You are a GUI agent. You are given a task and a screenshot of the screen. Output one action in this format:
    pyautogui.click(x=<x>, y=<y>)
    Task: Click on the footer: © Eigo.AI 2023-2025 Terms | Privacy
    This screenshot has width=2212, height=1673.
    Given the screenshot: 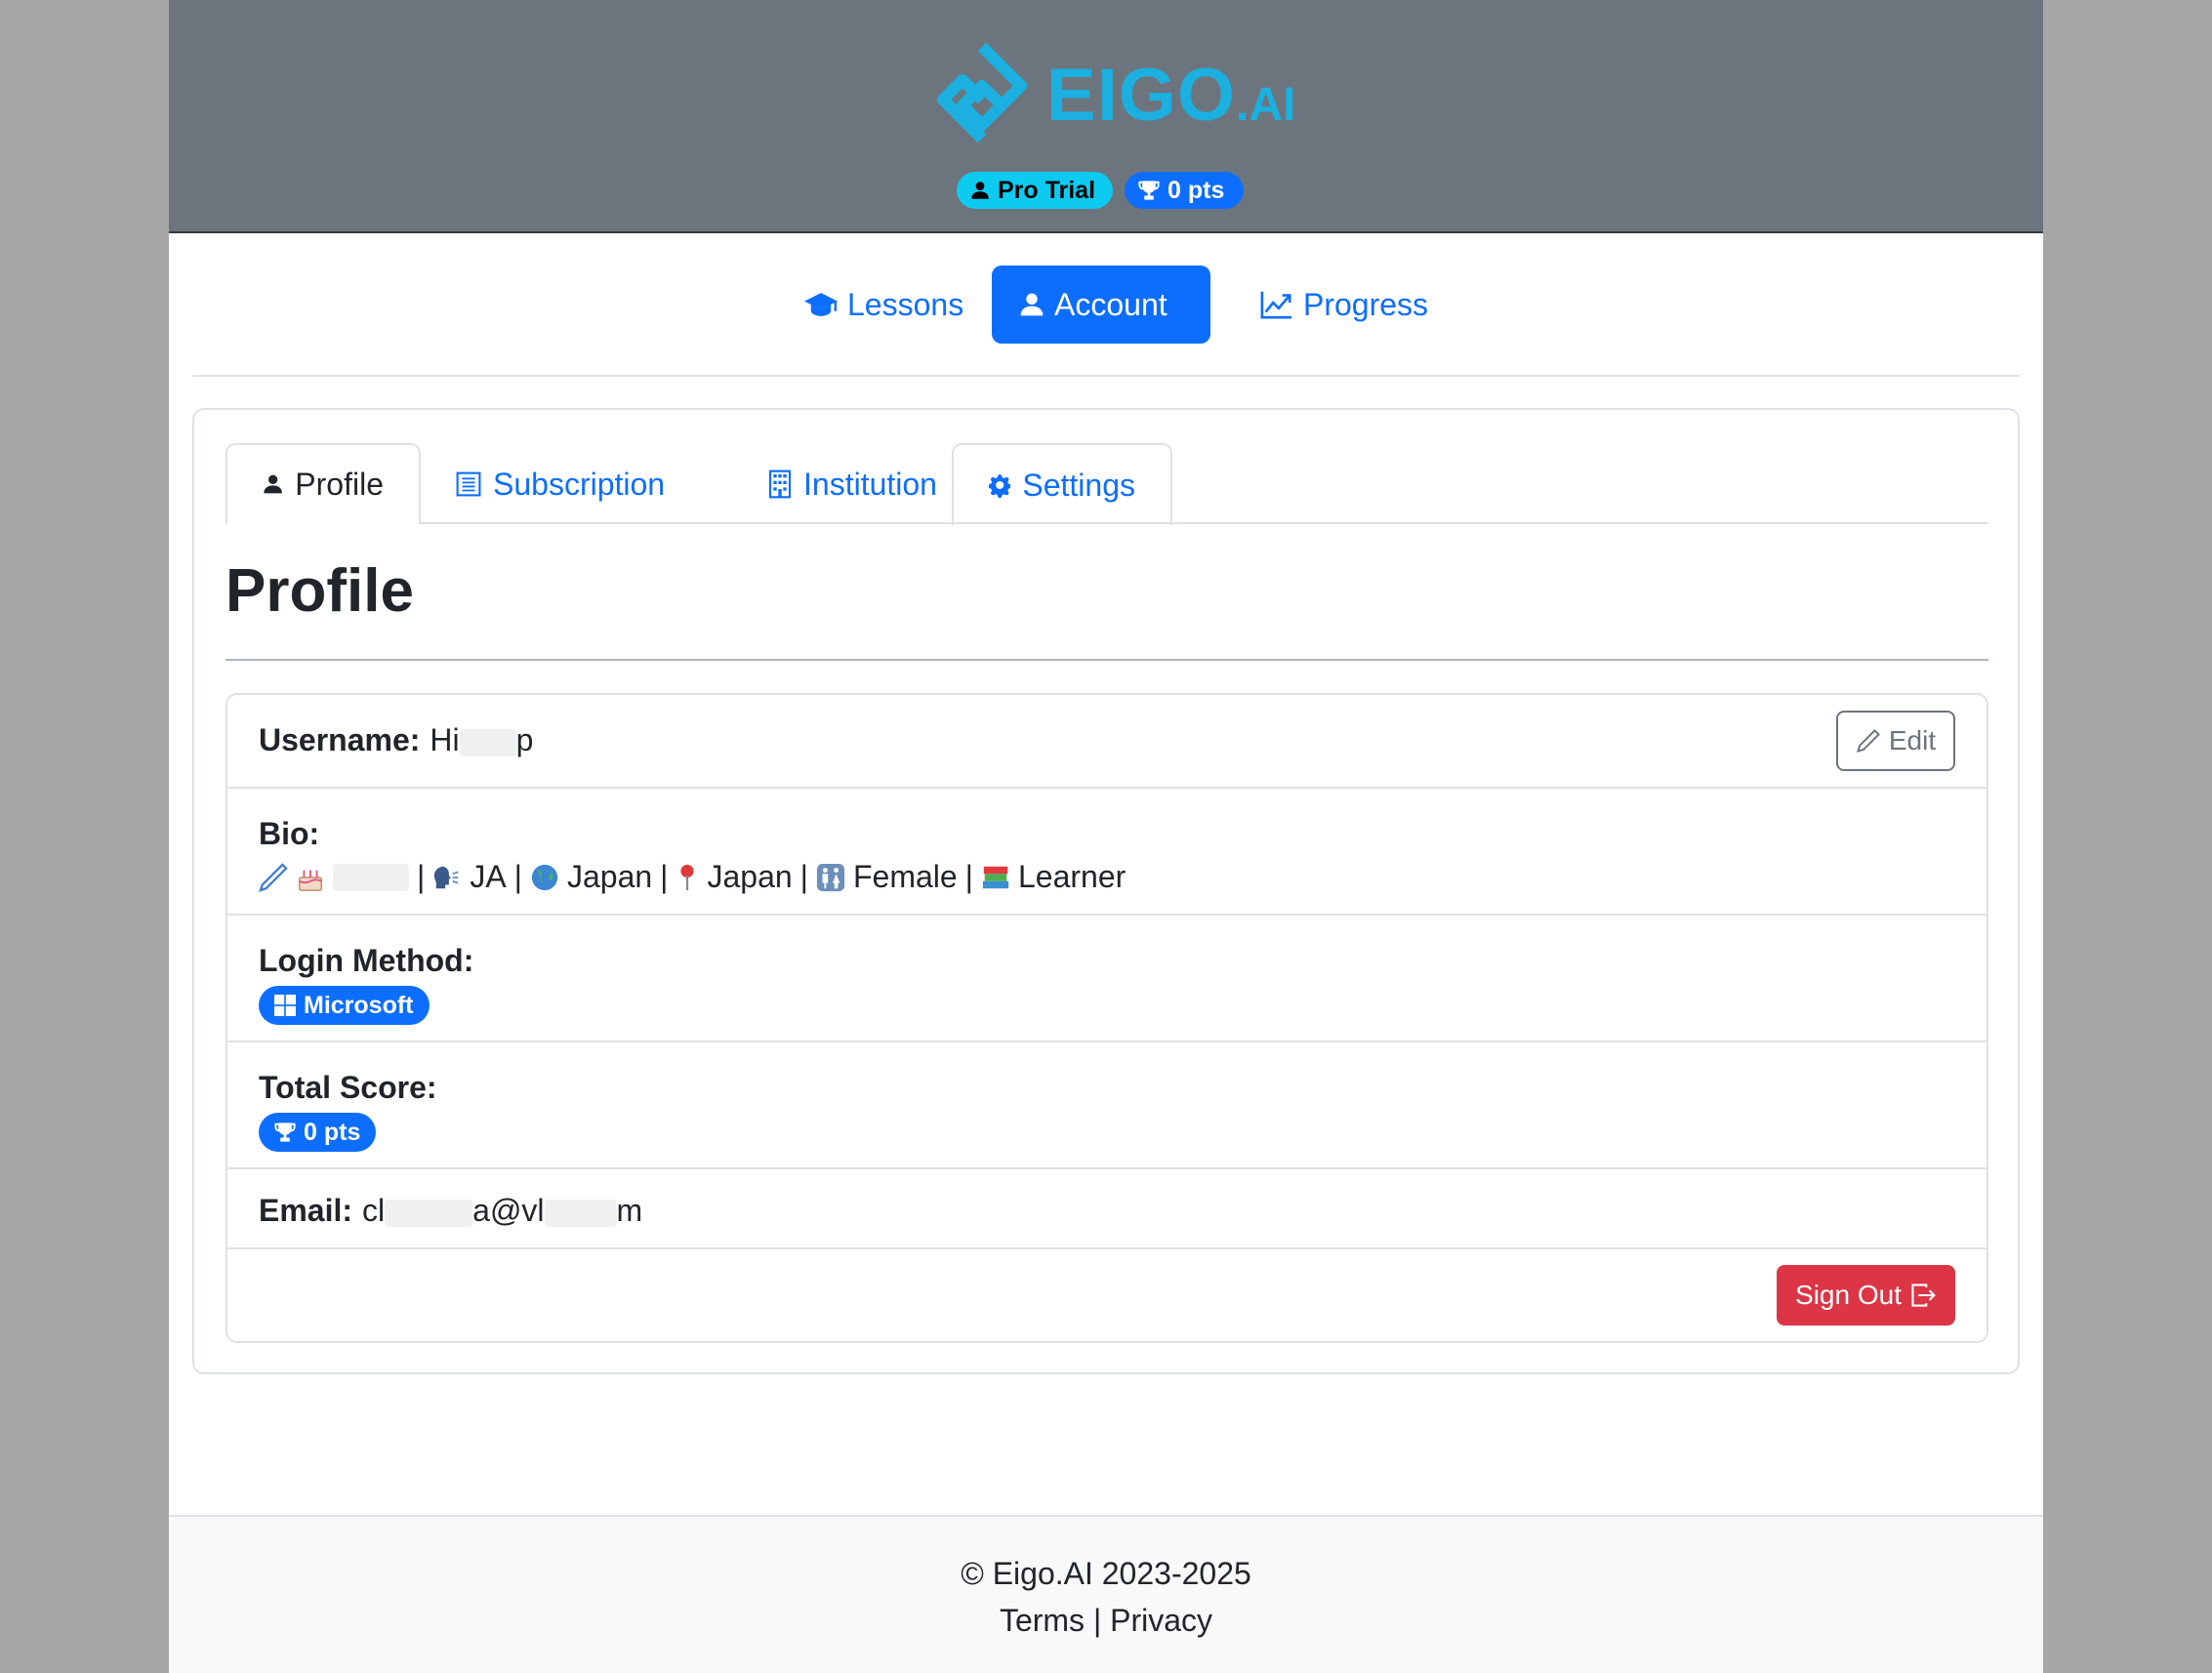 What is the action you would take?
    pyautogui.click(x=1106, y=1594)
    